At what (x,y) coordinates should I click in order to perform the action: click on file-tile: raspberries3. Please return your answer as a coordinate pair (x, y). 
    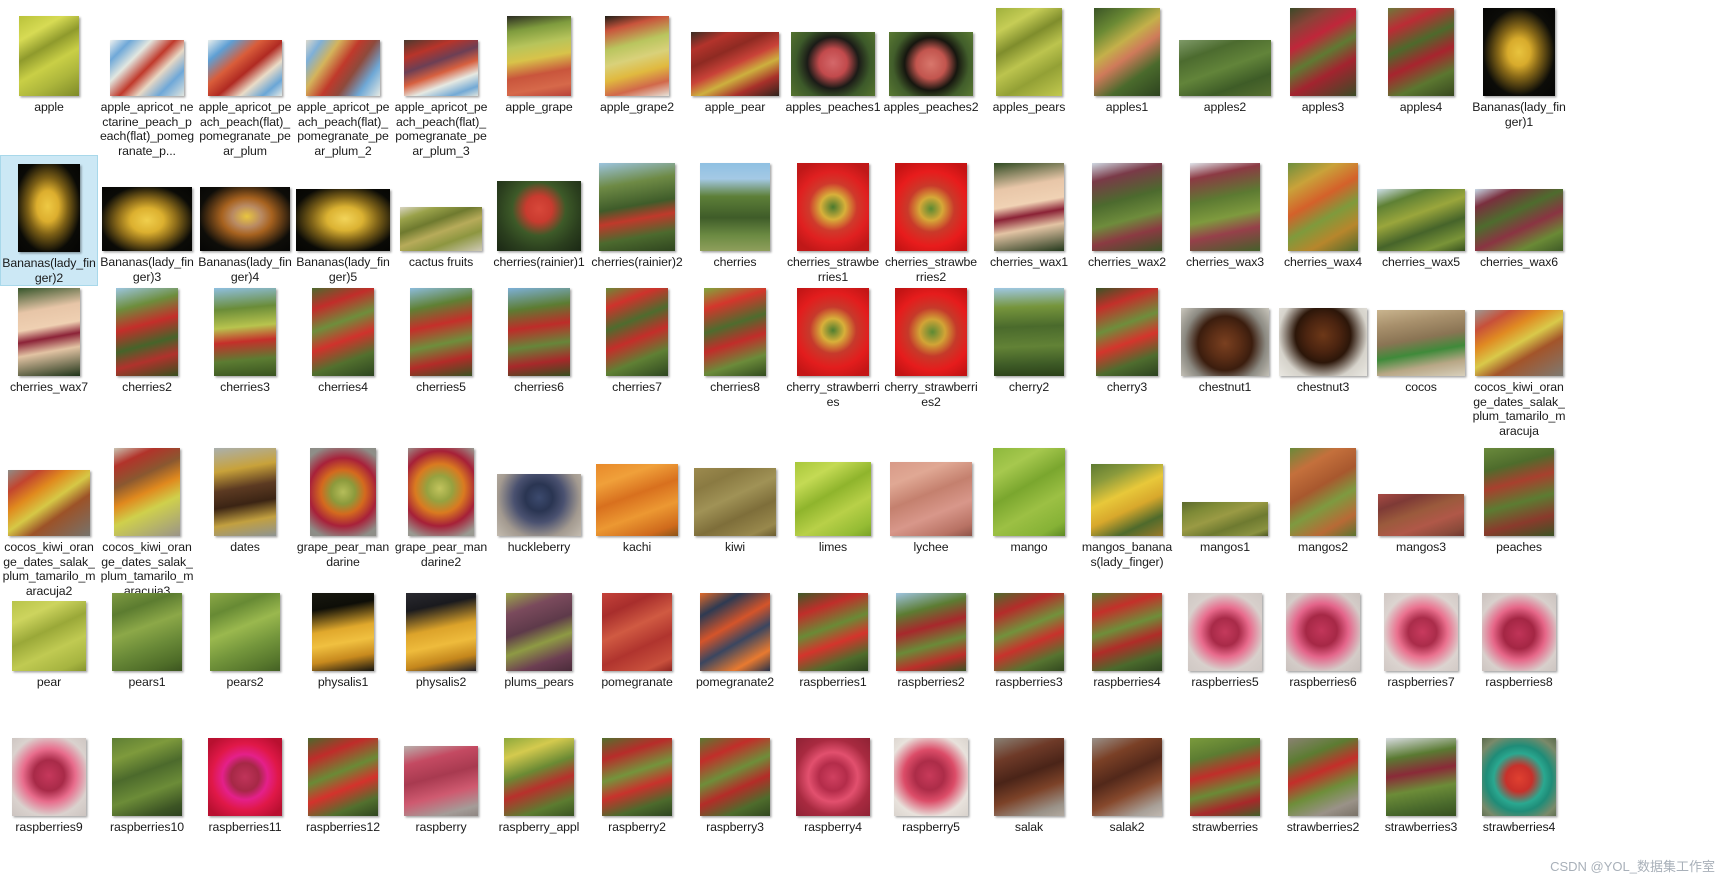
    Looking at the image, I should click on (1029, 632).